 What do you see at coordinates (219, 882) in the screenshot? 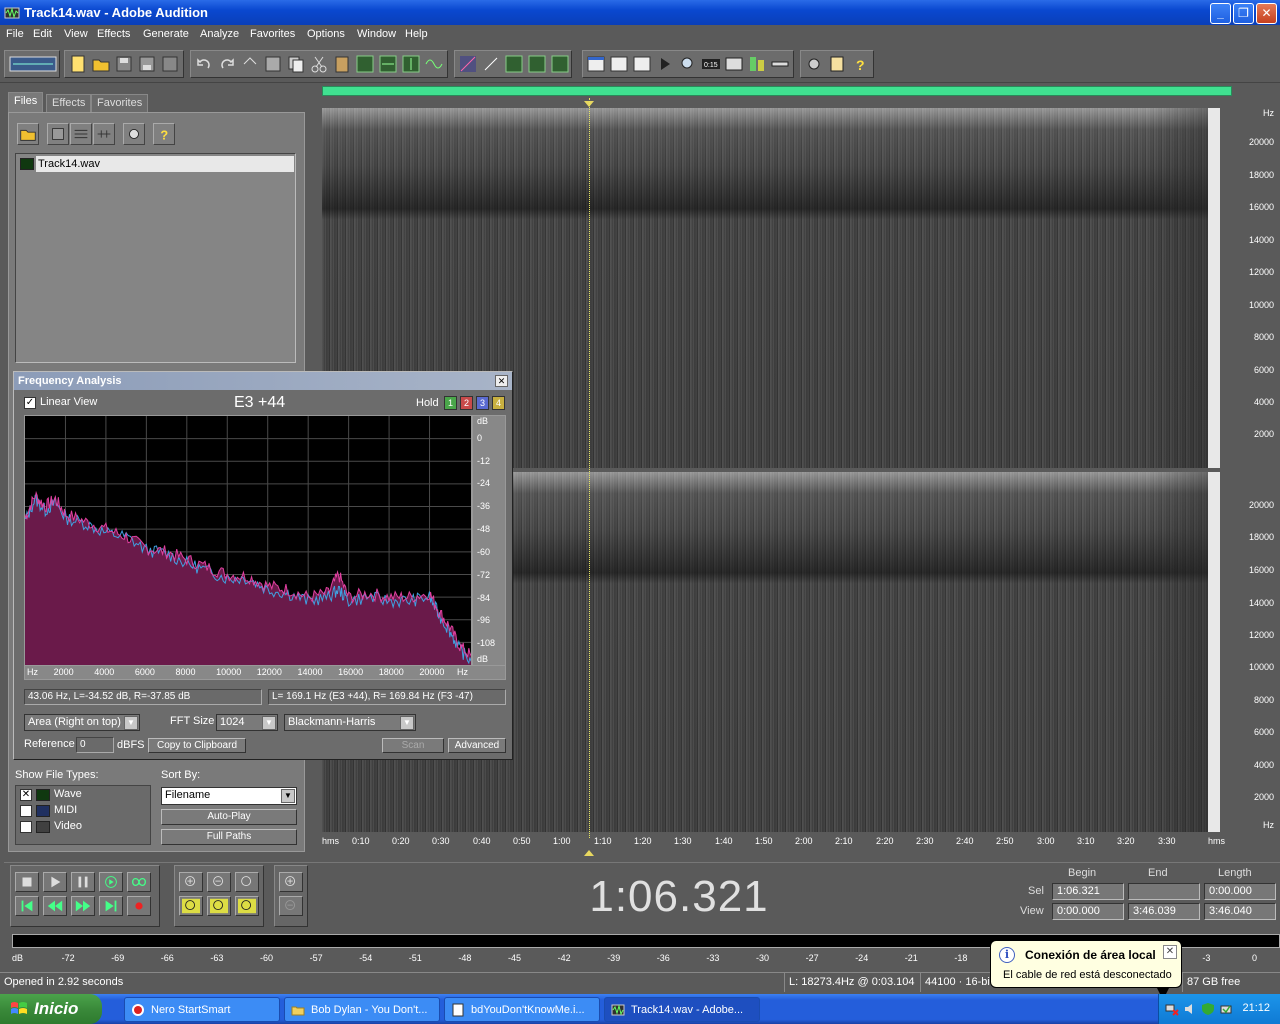
I see `zoom-out-horizontal-icon` at bounding box center [219, 882].